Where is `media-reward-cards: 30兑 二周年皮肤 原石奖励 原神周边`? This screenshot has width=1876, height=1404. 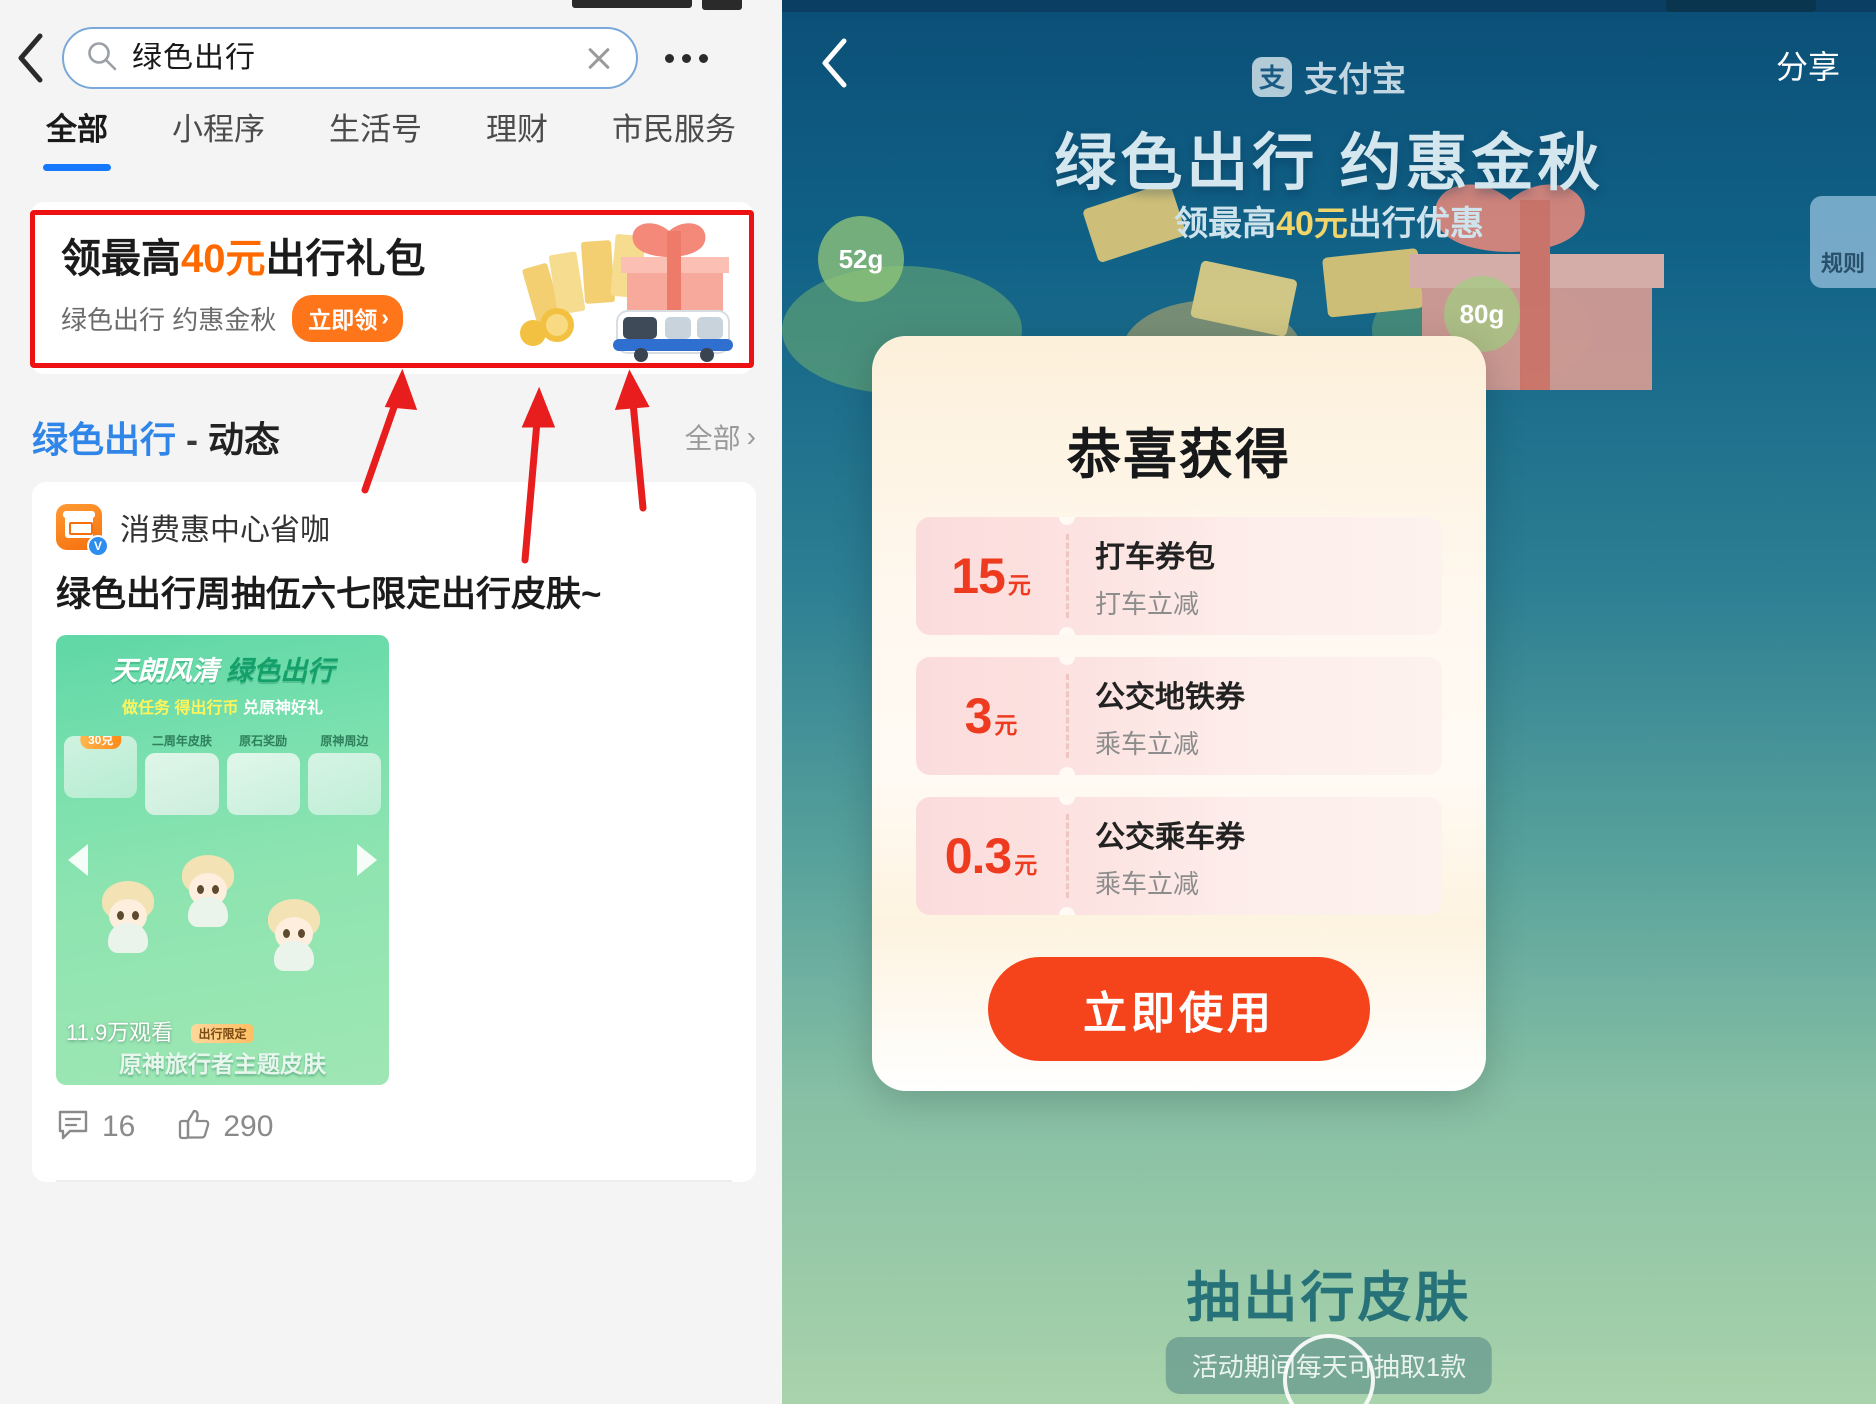
media-reward-cards: 30兑 二周年皮肤 原石奖励 原神周边 is located at coordinates (222, 773).